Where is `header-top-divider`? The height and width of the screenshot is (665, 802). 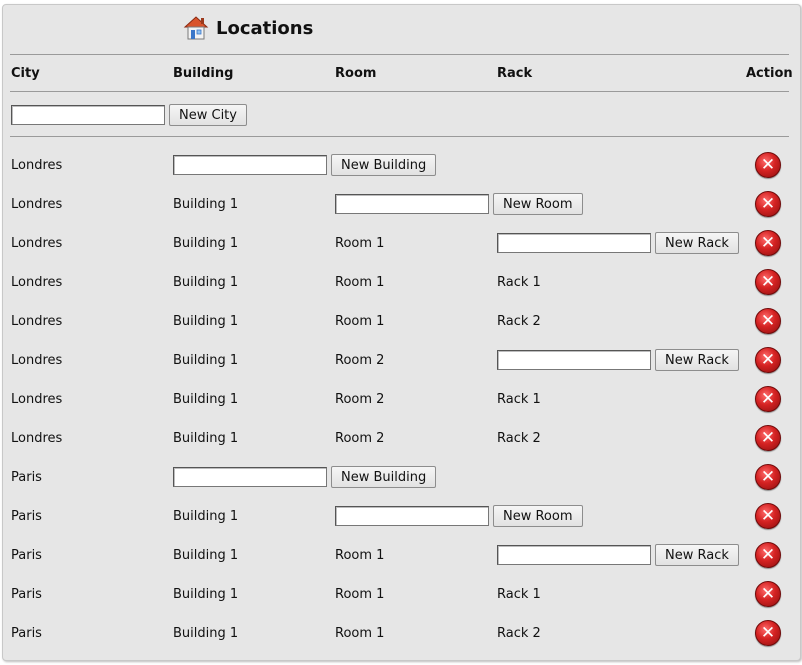 header-top-divider is located at coordinates (399, 54).